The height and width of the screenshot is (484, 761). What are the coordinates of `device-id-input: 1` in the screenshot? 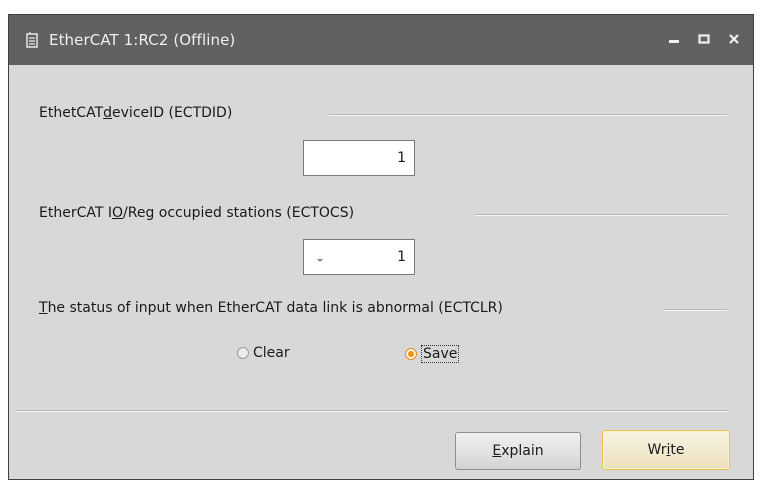 It's located at (359, 158).